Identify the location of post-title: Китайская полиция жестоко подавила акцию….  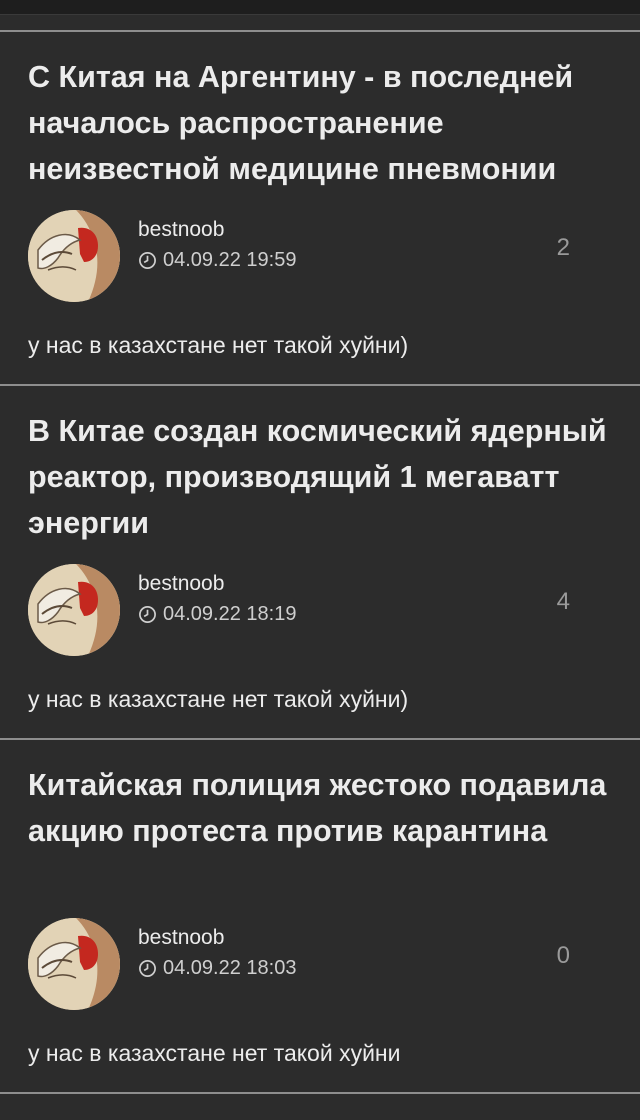
(320, 831).